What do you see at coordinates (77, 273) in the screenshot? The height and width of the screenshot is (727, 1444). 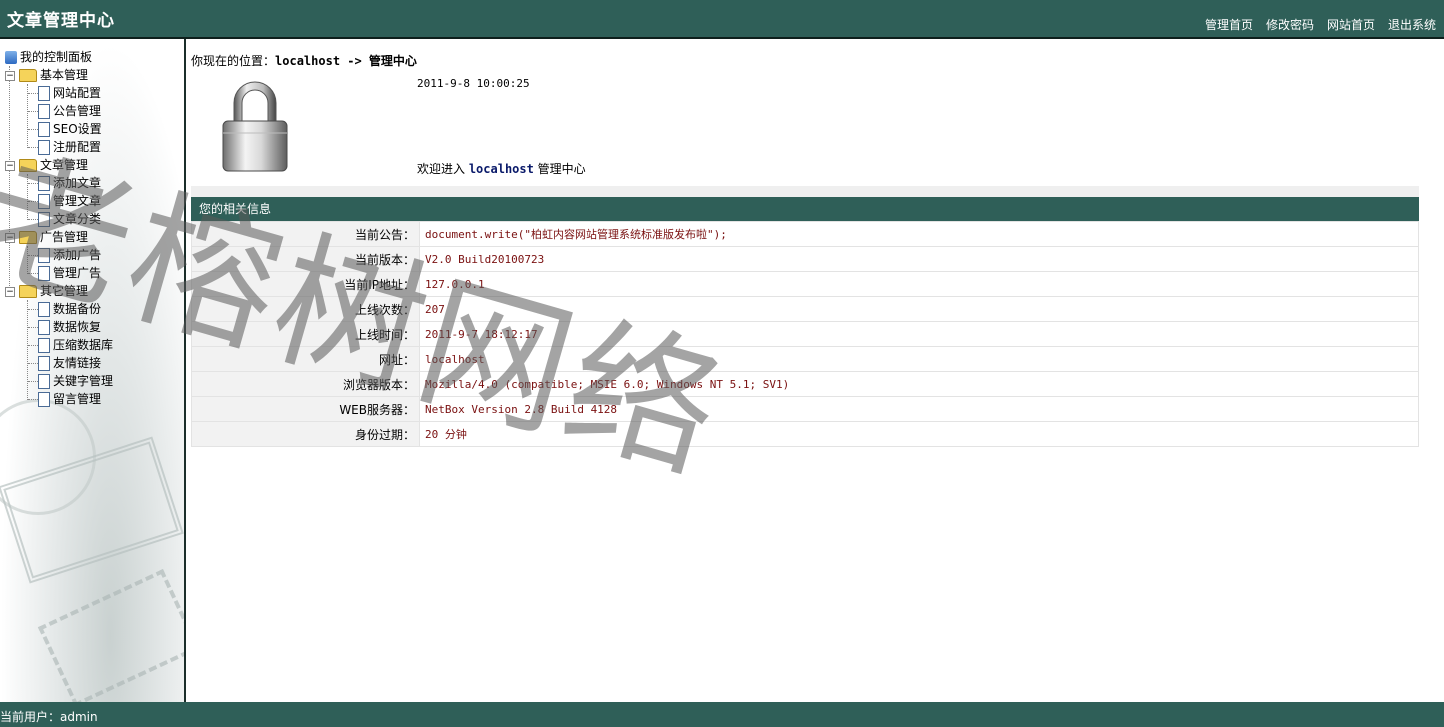 I see `tree-item-label: 管理广告` at bounding box center [77, 273].